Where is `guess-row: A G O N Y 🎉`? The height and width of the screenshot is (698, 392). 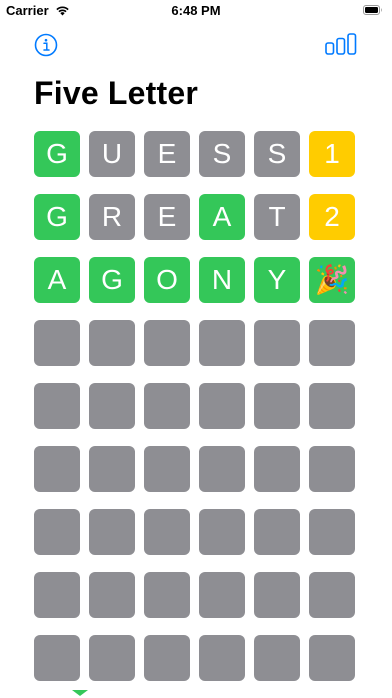
guess-row: A G O N Y 🎉 is located at coordinates (196, 280).